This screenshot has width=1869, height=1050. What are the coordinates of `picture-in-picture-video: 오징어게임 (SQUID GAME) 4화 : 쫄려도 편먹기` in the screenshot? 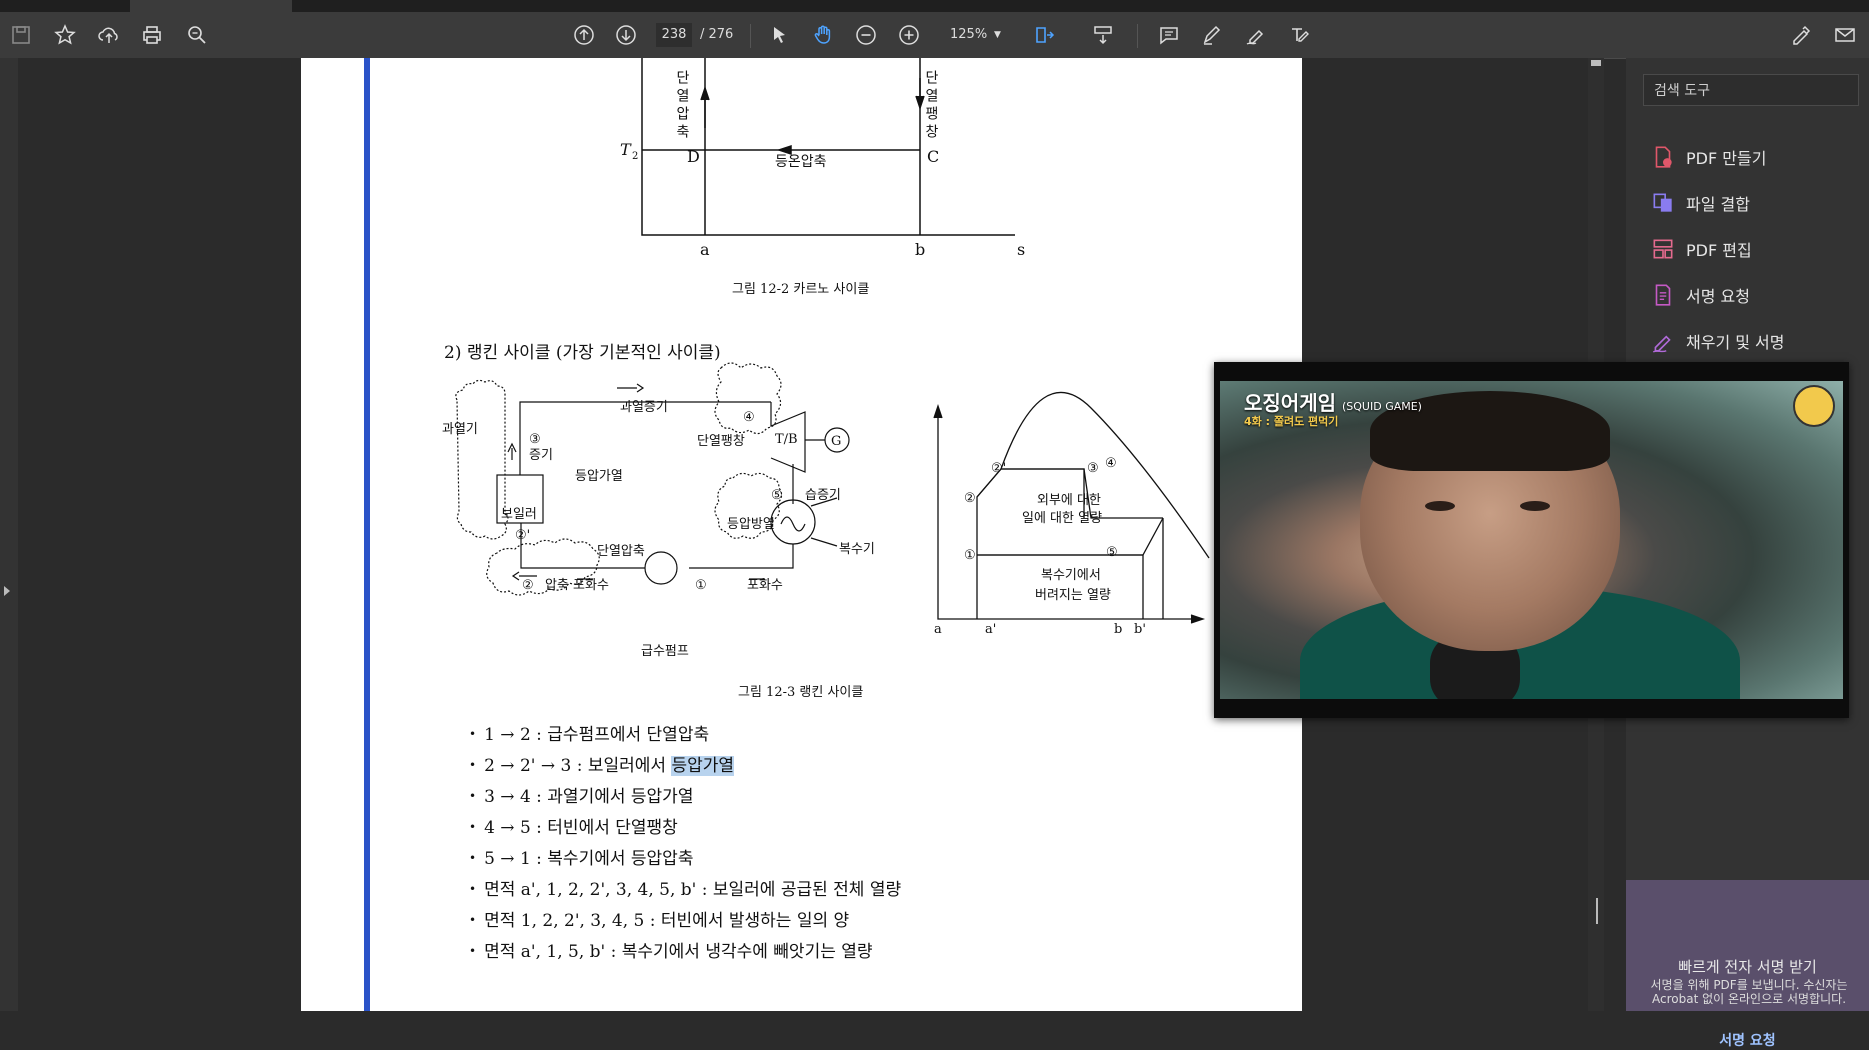 It's located at (1531, 540).